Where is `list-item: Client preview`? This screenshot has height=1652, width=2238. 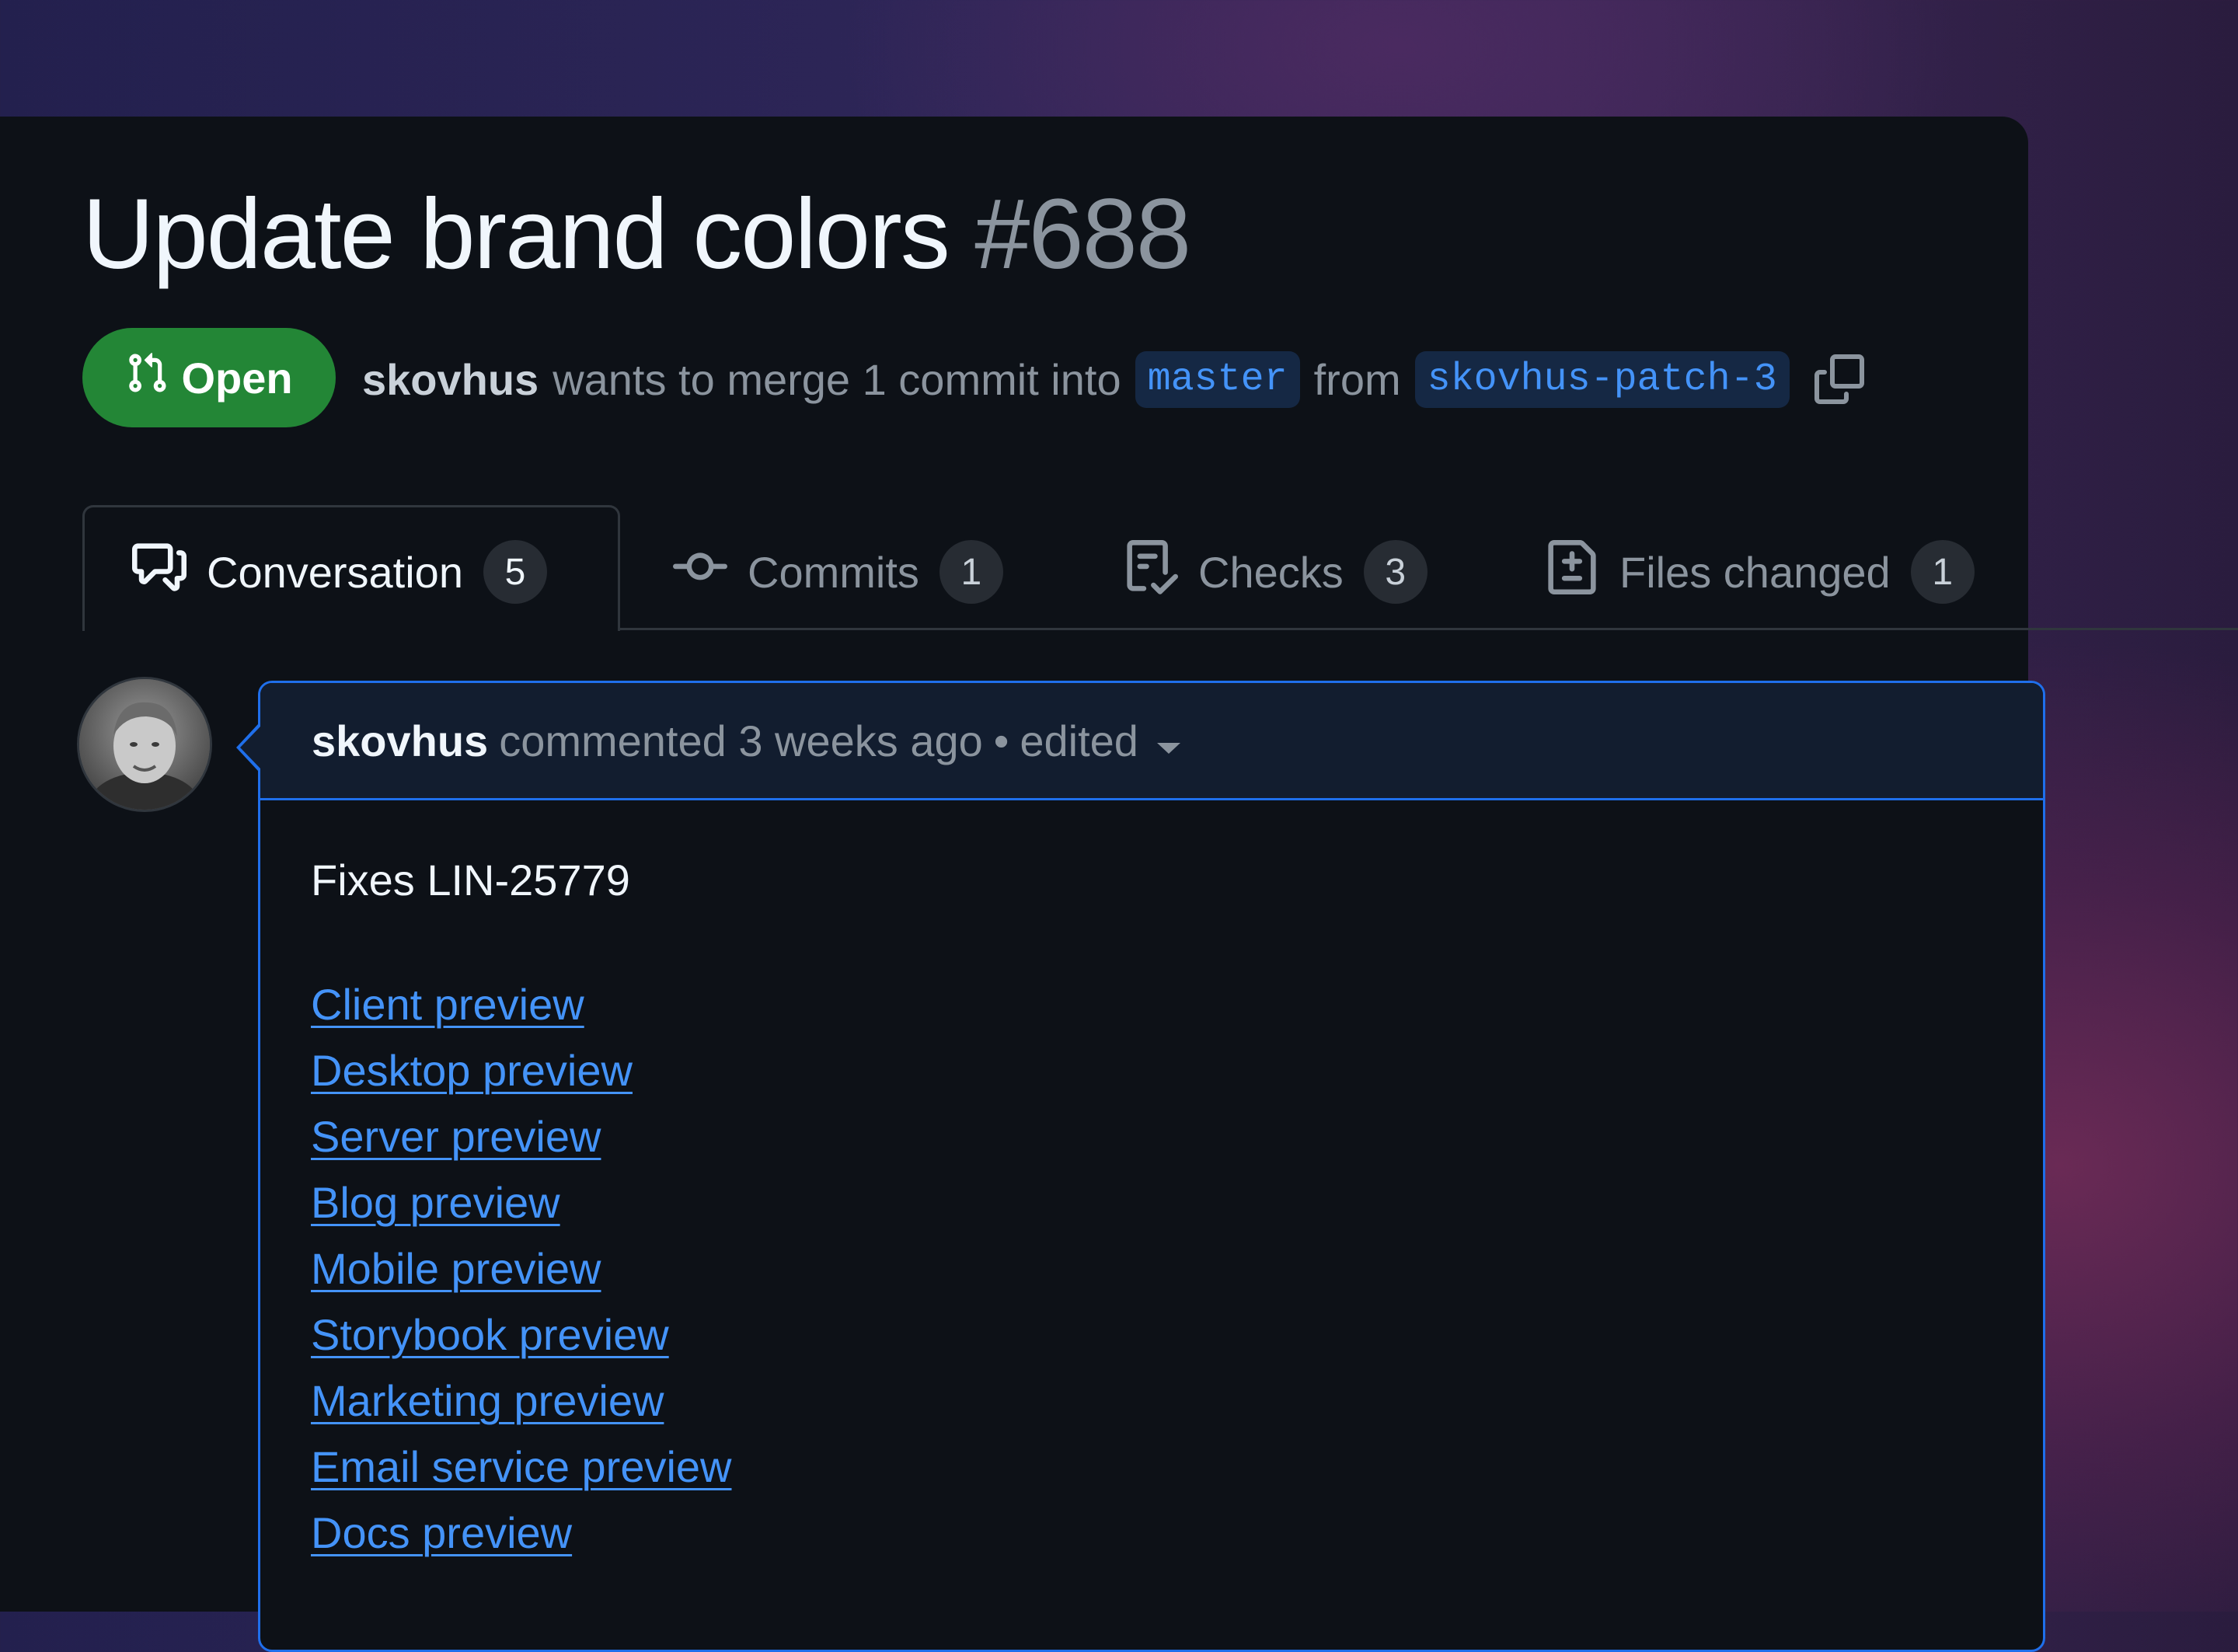 list-item: Client preview is located at coordinates (521, 1004).